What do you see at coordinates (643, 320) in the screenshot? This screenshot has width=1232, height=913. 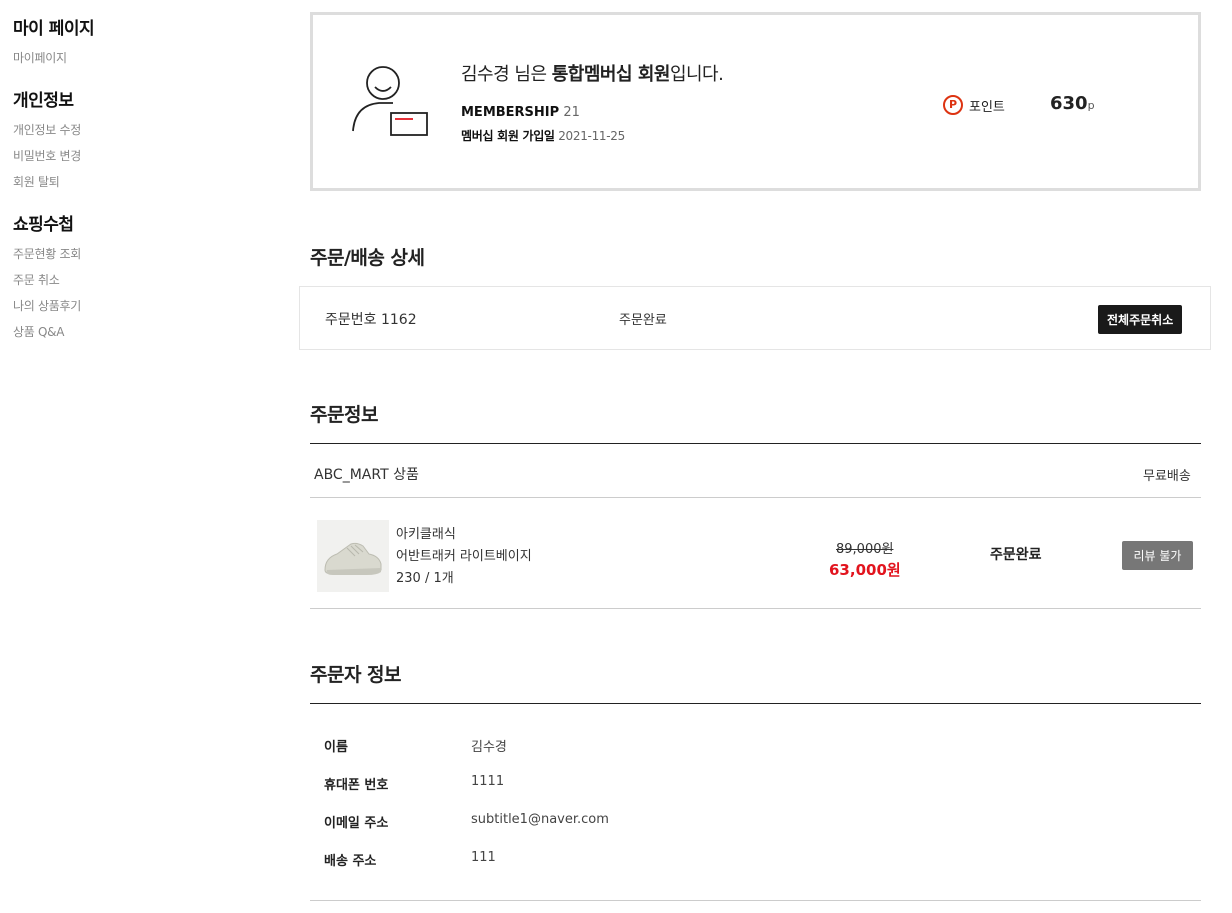 I see `order-status: 주문완료` at bounding box center [643, 320].